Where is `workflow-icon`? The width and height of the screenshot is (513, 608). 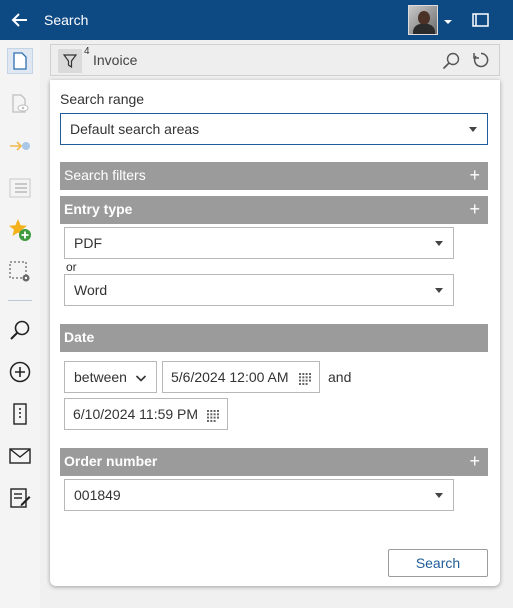 workflow-icon is located at coordinates (20, 146).